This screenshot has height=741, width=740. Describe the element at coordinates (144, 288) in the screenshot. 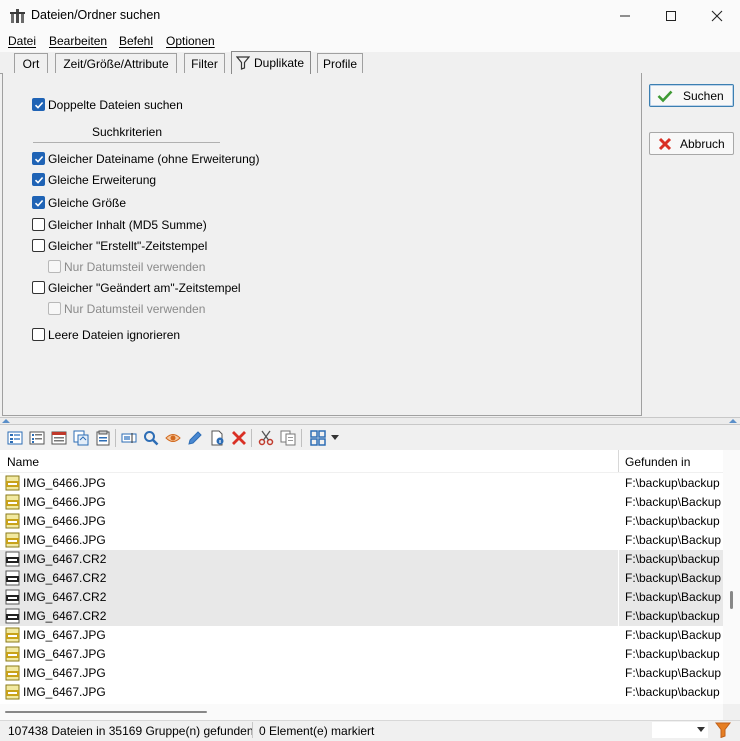

I see `same-modified-timestamp-label: Gleicher "Geändert am"-Zeitstempel` at that location.